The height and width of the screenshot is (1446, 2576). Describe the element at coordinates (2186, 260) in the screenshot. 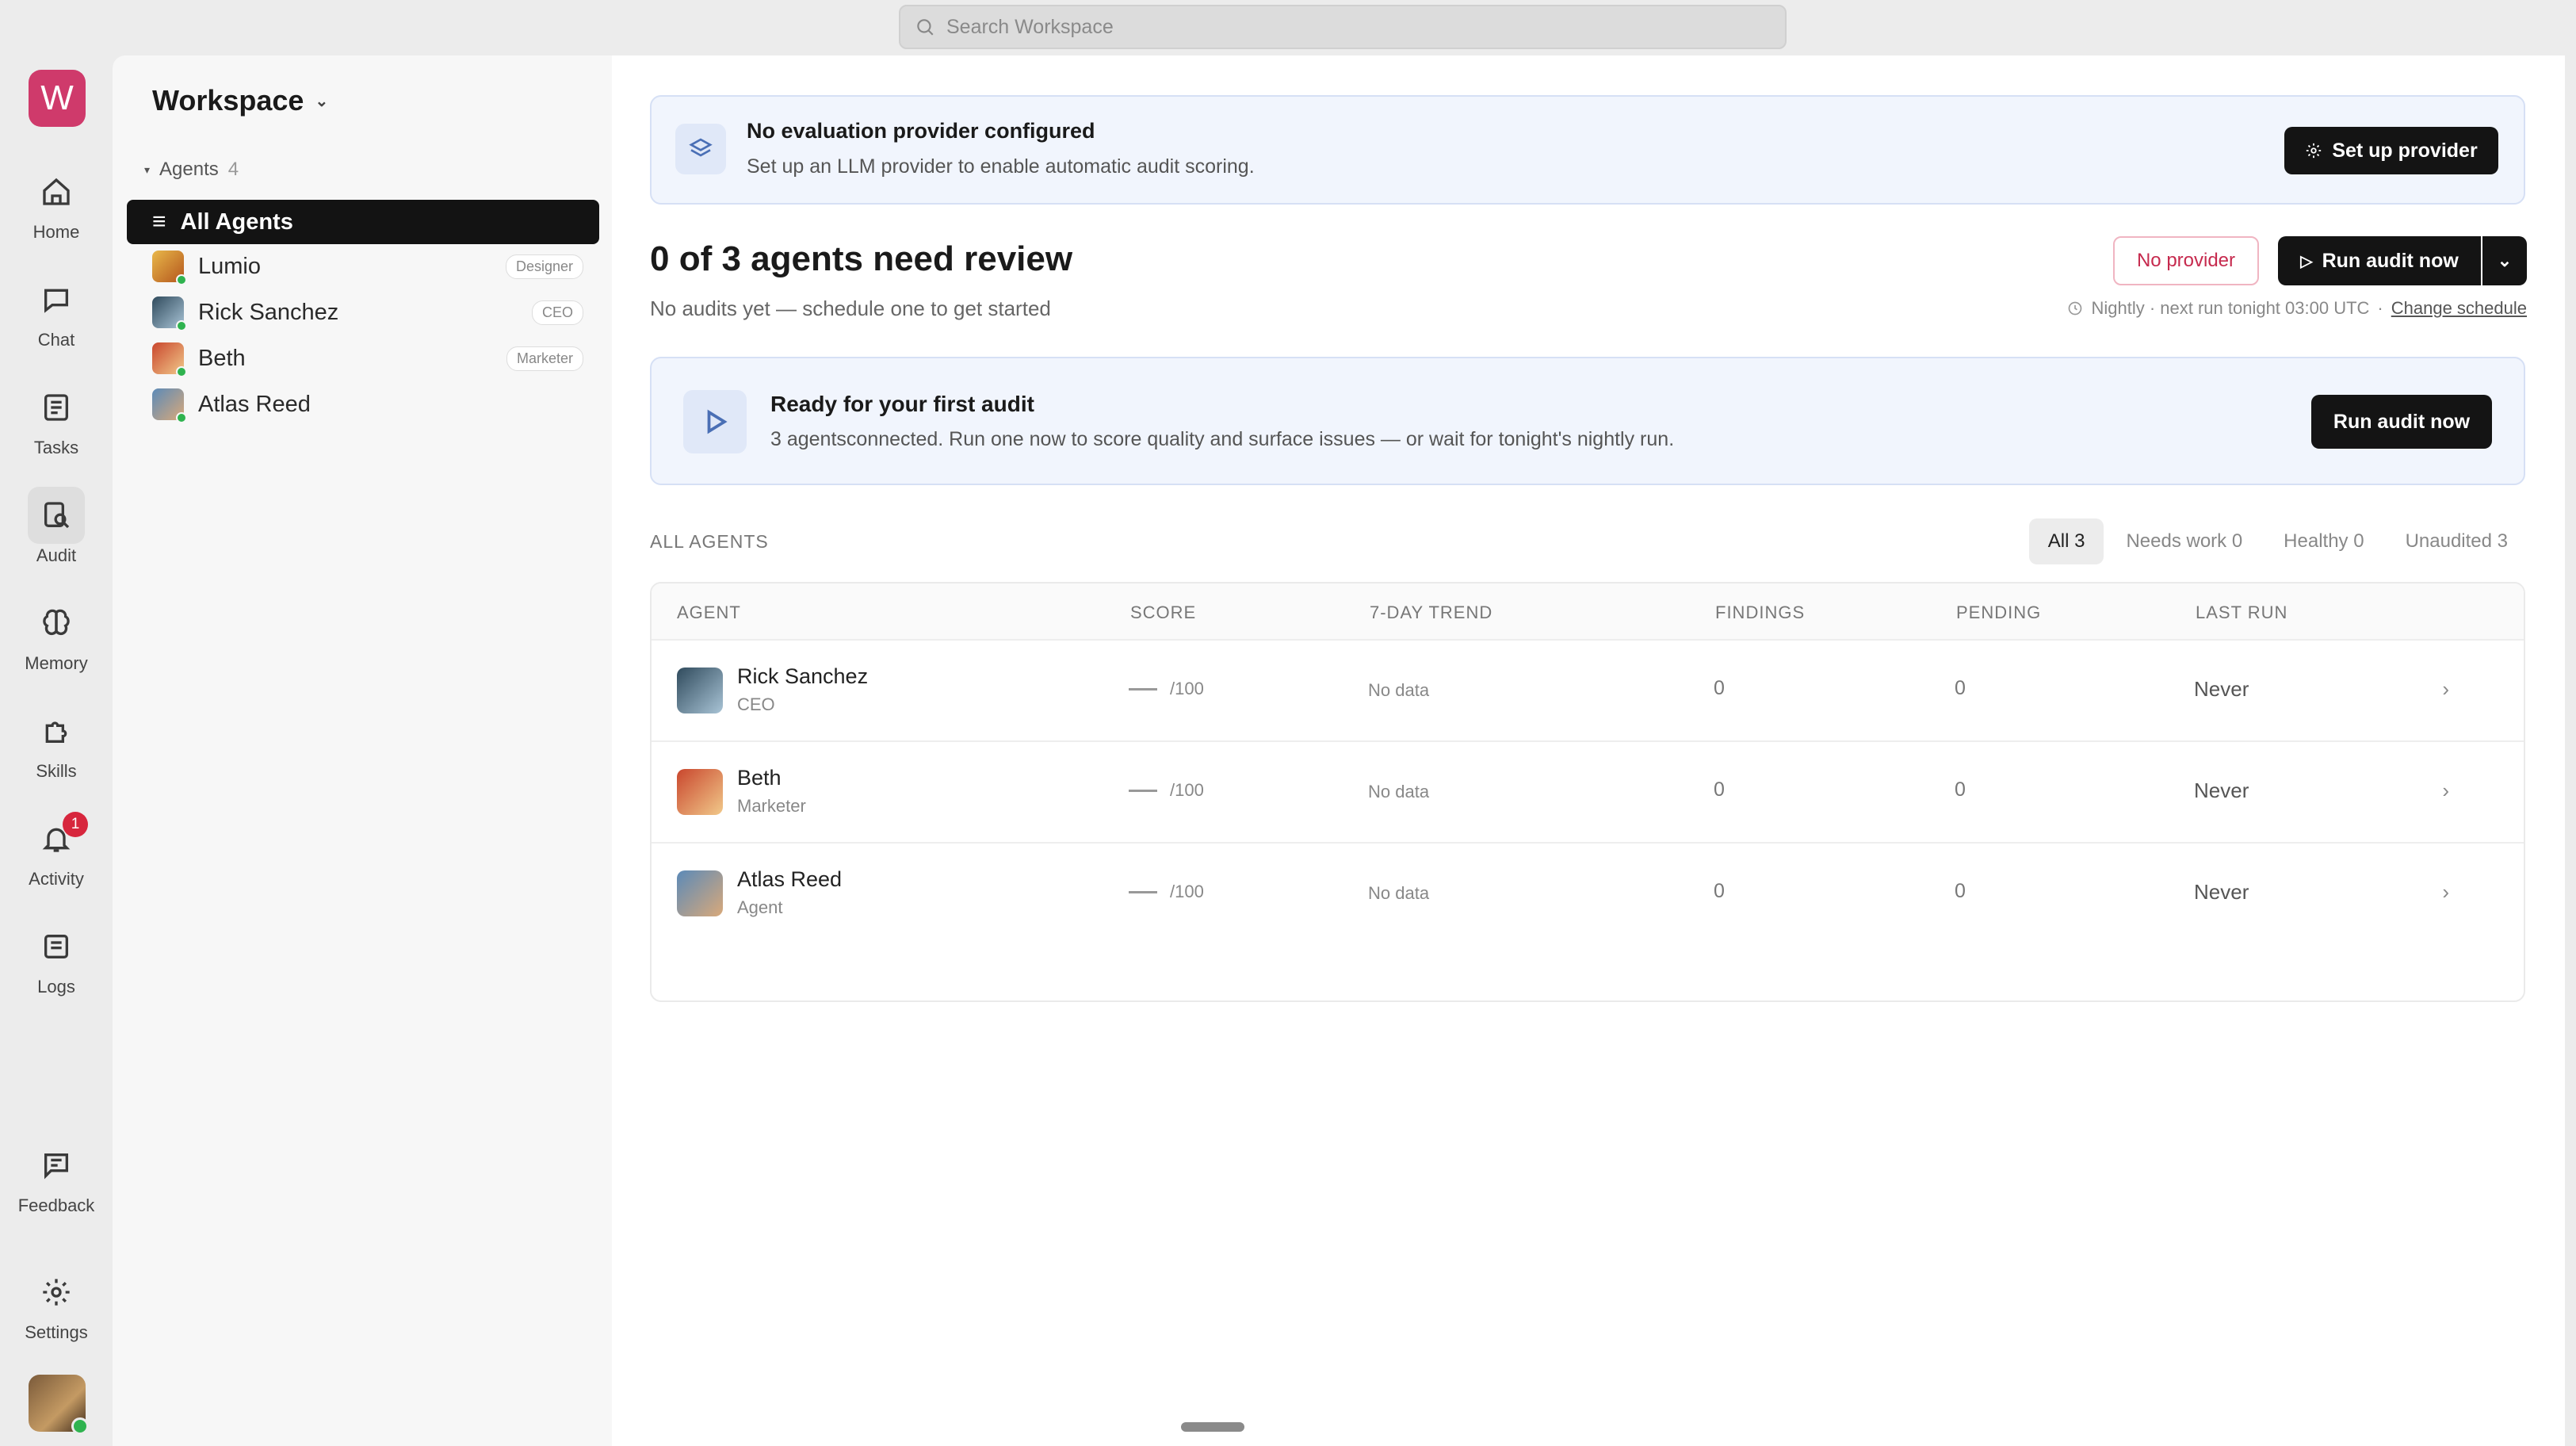

I see `no-provider-badge: No provider` at that location.